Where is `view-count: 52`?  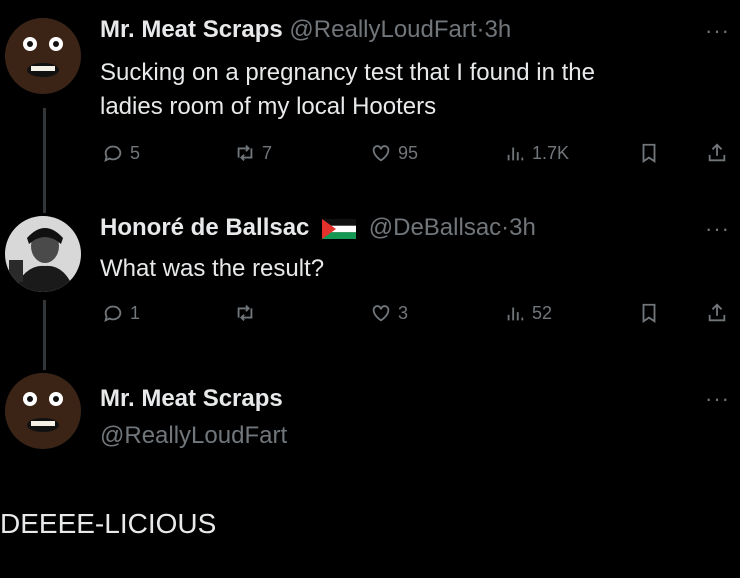 view-count: 52 is located at coordinates (542, 312).